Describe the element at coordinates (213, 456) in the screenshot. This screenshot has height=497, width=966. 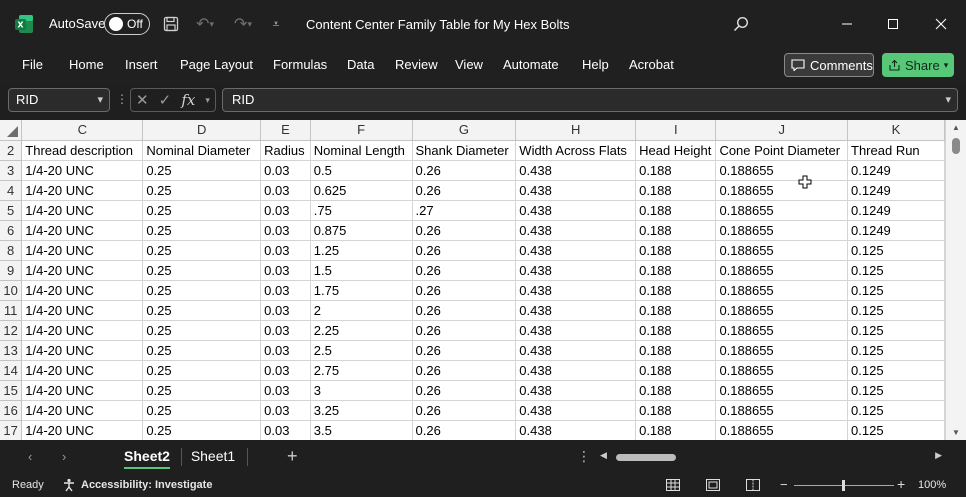
I see `sheet-tab-sheet1: Sheet1` at that location.